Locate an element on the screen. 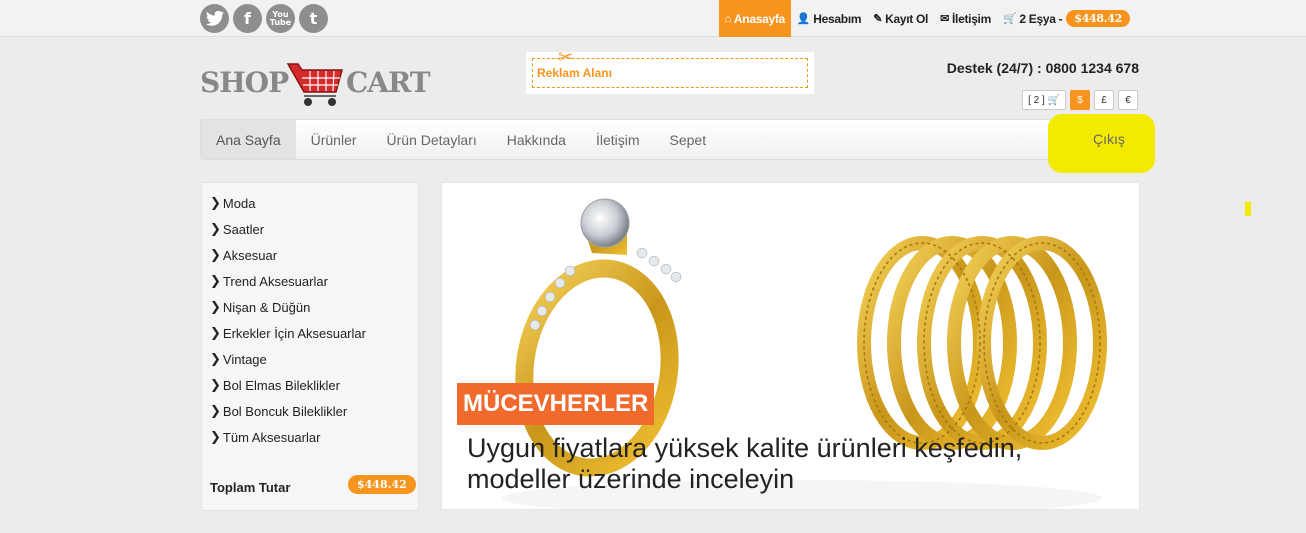 This screenshot has width=1306, height=533. social-links: f You Tube t is located at coordinates (264, 18).